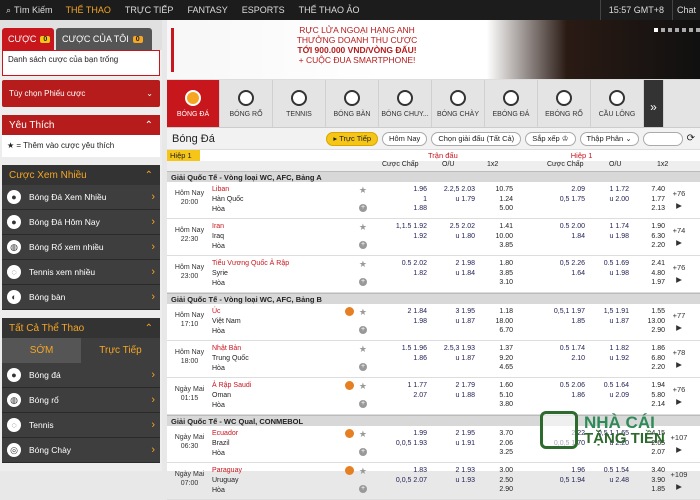 This screenshot has height=500, width=700. Describe the element at coordinates (607, 312) in the screenshot. I see `odds-cell: 1,5 1.91` at that location.